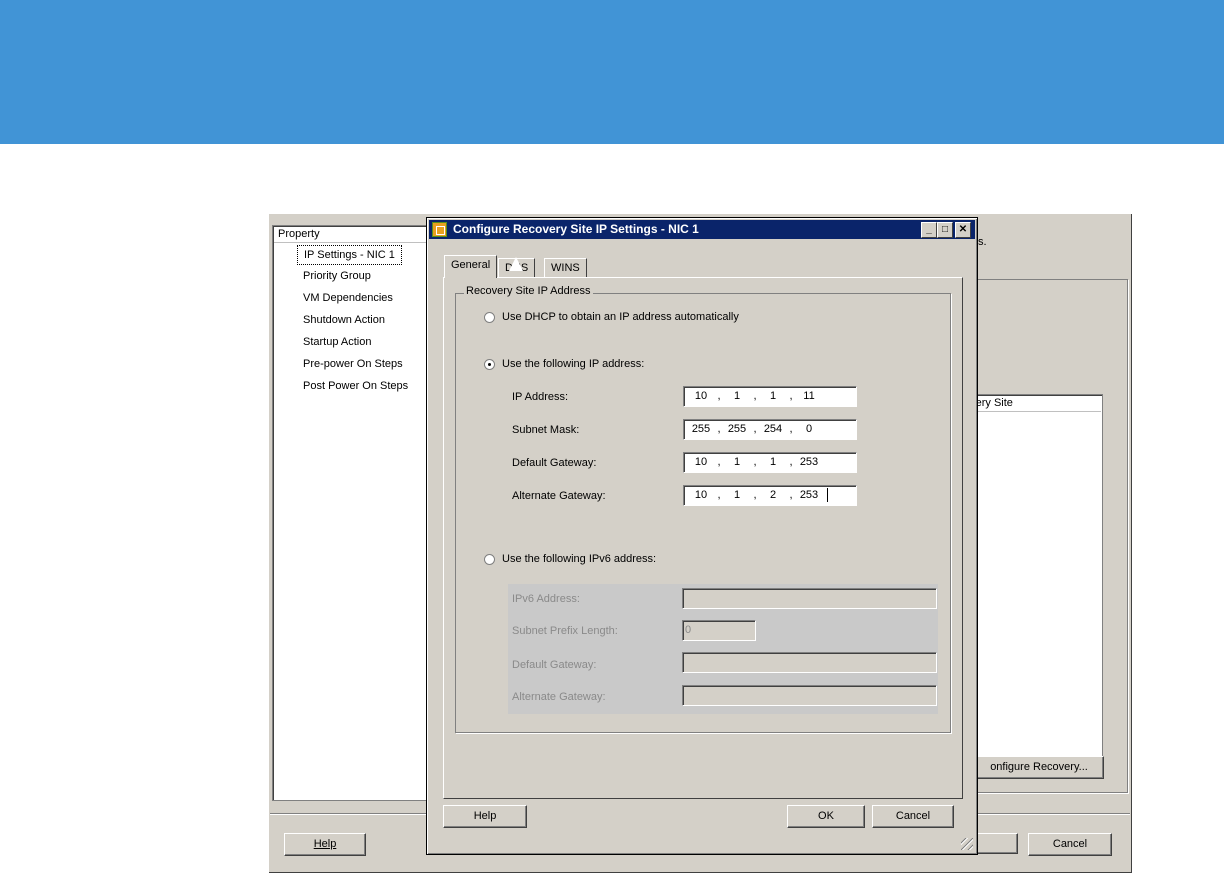 This screenshot has height=873, width=1224. I want to click on maximize-icon: □, so click(945, 230).